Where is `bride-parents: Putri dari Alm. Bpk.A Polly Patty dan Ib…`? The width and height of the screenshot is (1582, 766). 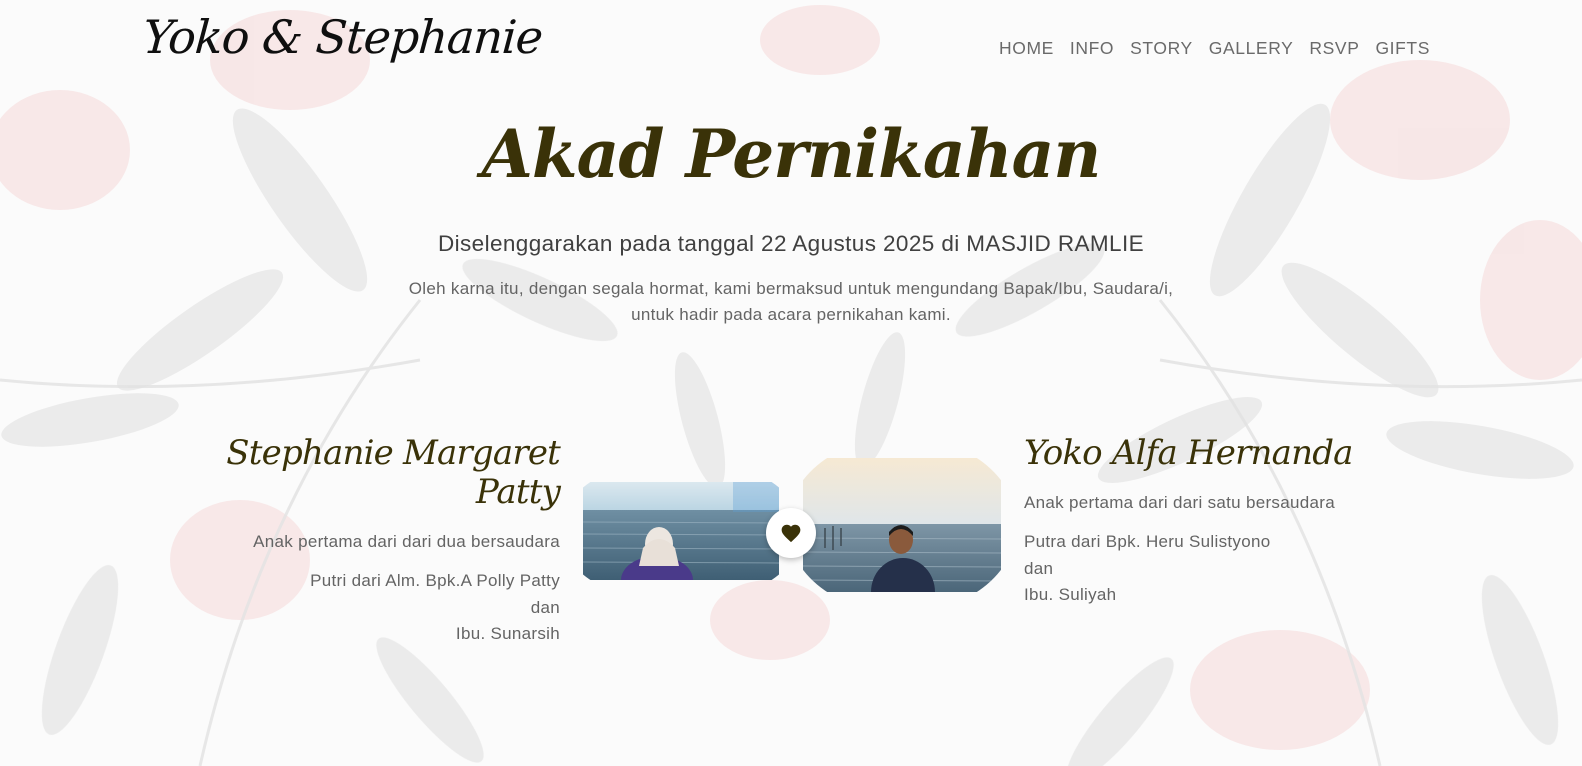 bride-parents: Putri dari Alm. Bpk.A Polly Patty dan Ib… is located at coordinates (350, 608).